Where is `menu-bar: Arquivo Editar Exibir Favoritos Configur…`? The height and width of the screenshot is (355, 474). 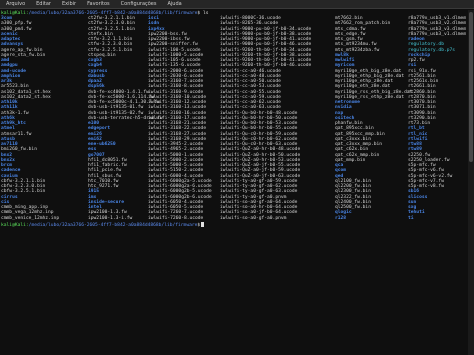
menu-bar: Arquivo Editar Exibir Favoritos Configur… is located at coordinates (237, 4).